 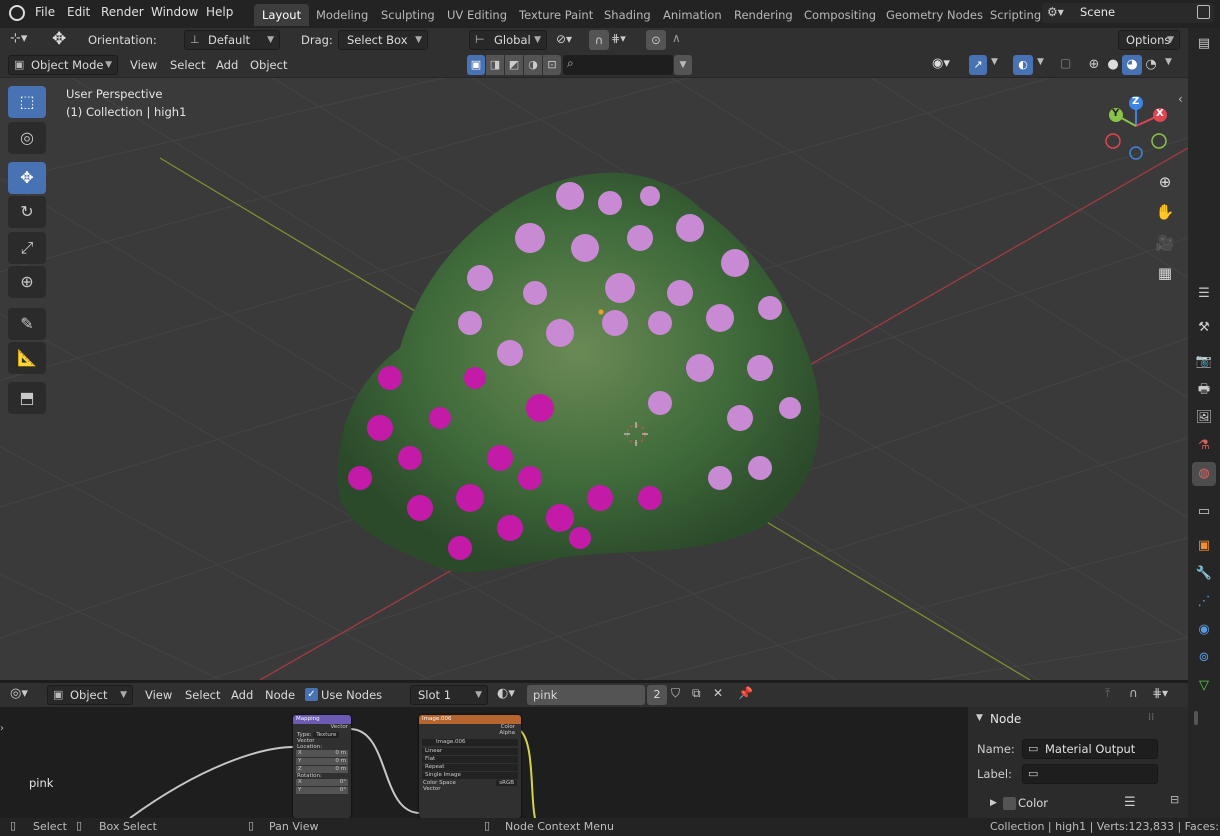 I want to click on tab-compositing: Compositing, so click(x=840, y=15).